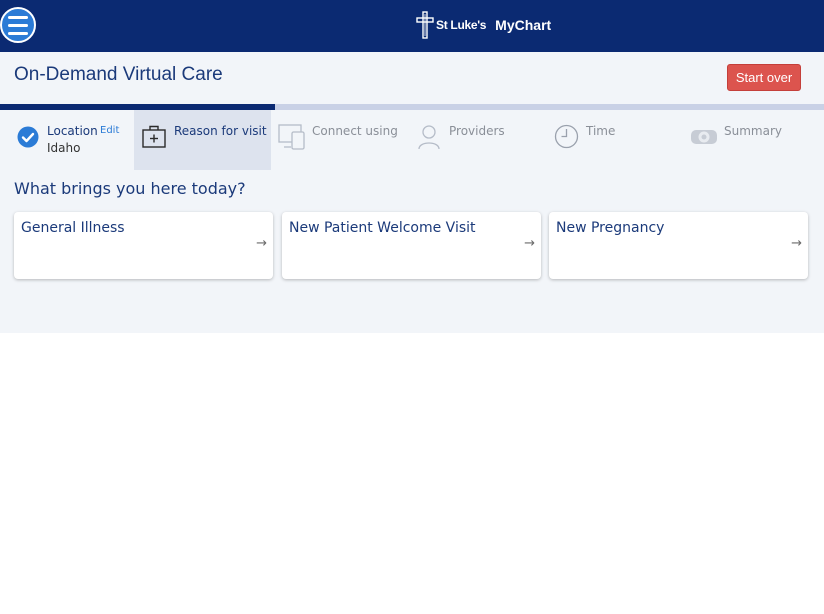 Image resolution: width=824 pixels, height=614 pixels. I want to click on reason-card-general-illness: General Illness →, so click(143, 245).